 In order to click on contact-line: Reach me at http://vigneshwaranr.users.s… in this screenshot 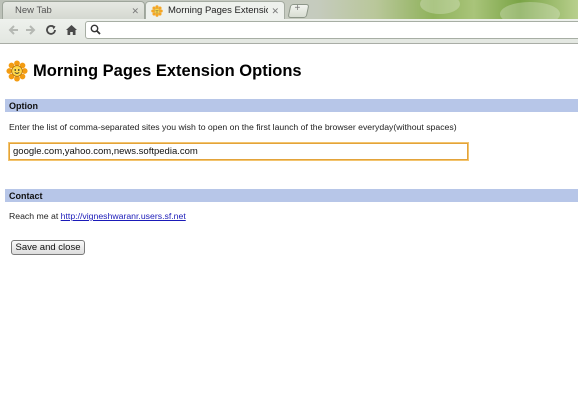, I will do `click(97, 216)`.